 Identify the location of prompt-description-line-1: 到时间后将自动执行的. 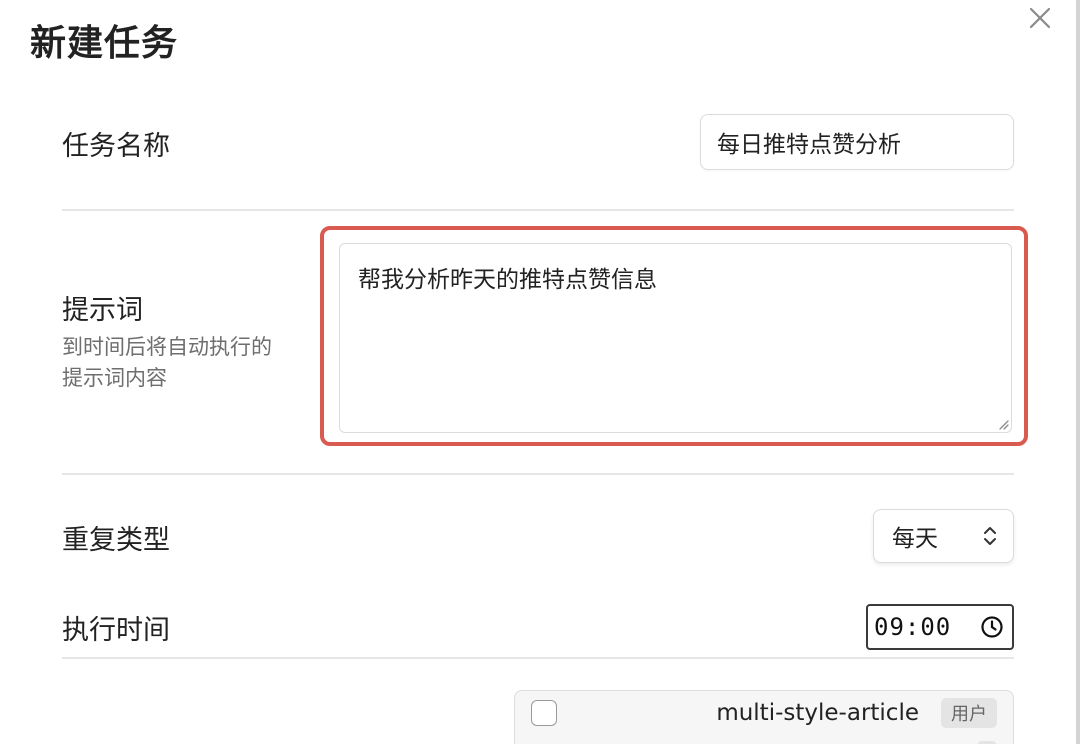
(167, 347).